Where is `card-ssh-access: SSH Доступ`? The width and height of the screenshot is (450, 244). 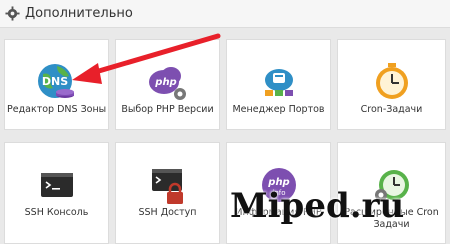
card-ssh-access: SSH Доступ is located at coordinates (167, 193).